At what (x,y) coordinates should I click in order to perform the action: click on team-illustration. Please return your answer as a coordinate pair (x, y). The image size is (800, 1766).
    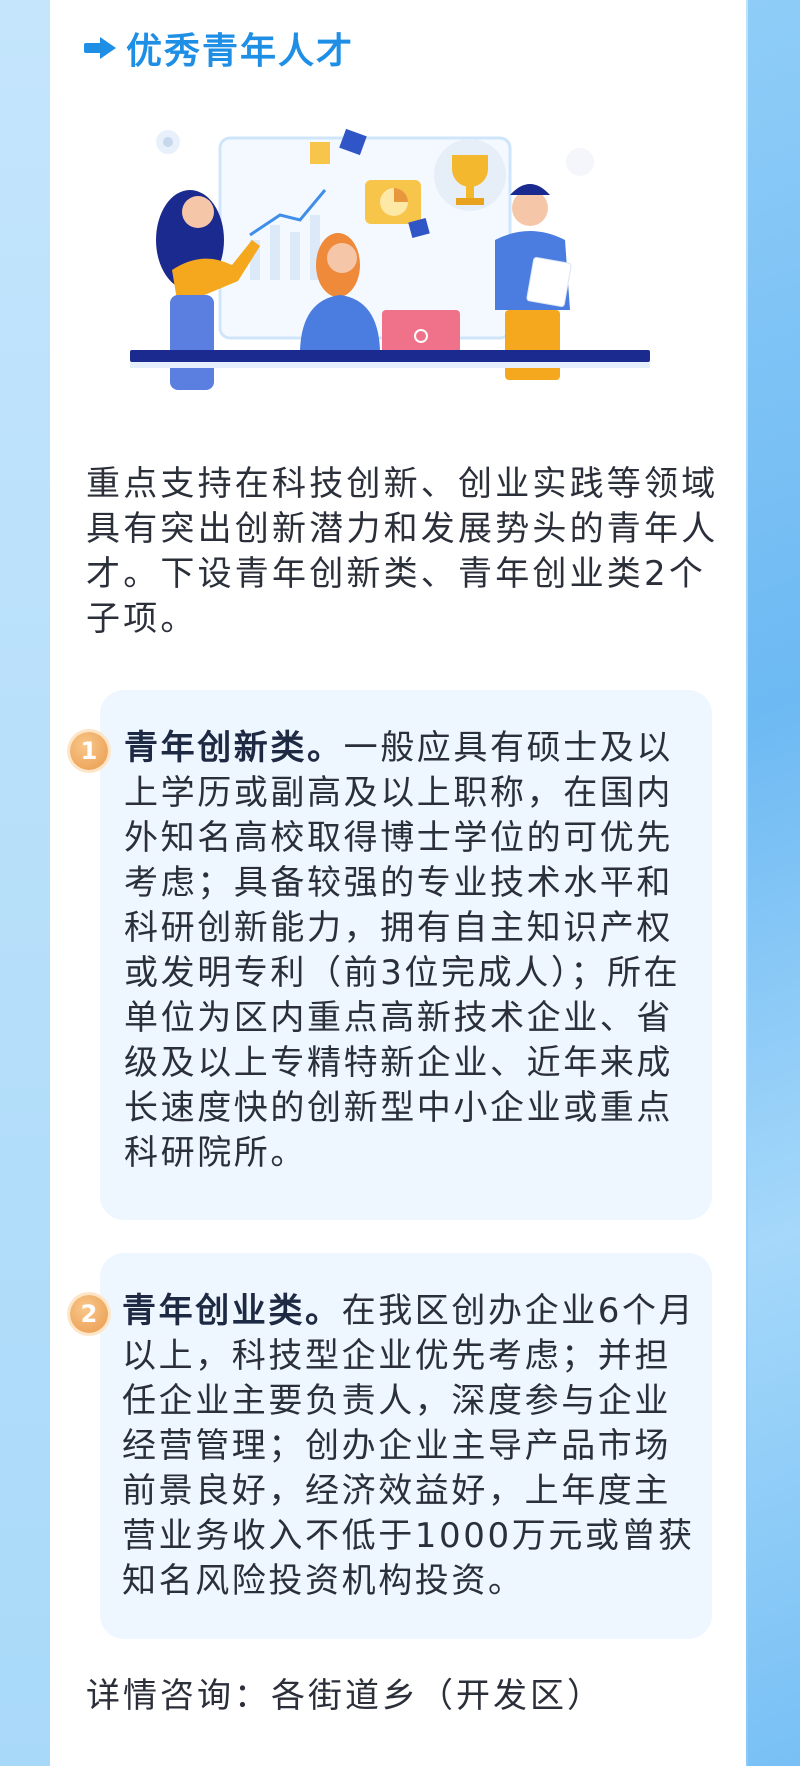
    Looking at the image, I should click on (390, 259).